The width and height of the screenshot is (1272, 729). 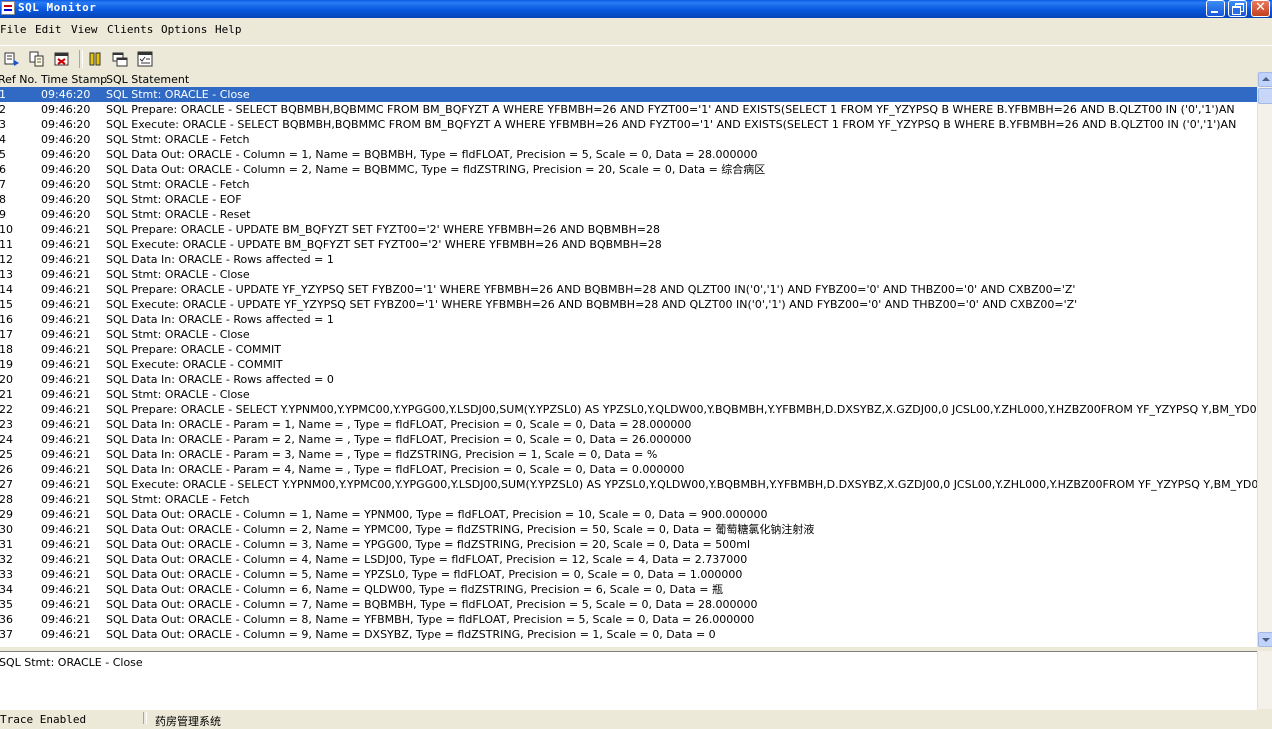 I want to click on close-button: ✕, so click(x=1260, y=8).